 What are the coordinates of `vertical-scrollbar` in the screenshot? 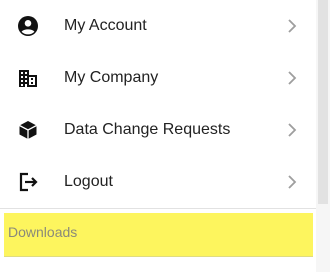 It's located at (323, 136).